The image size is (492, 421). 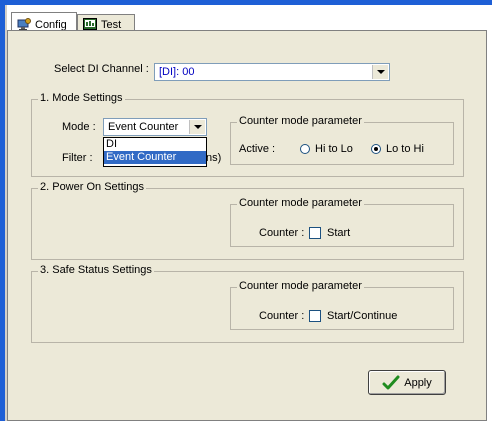 I want to click on power-on-settings-title: 2. Power On Settings, so click(x=92, y=187).